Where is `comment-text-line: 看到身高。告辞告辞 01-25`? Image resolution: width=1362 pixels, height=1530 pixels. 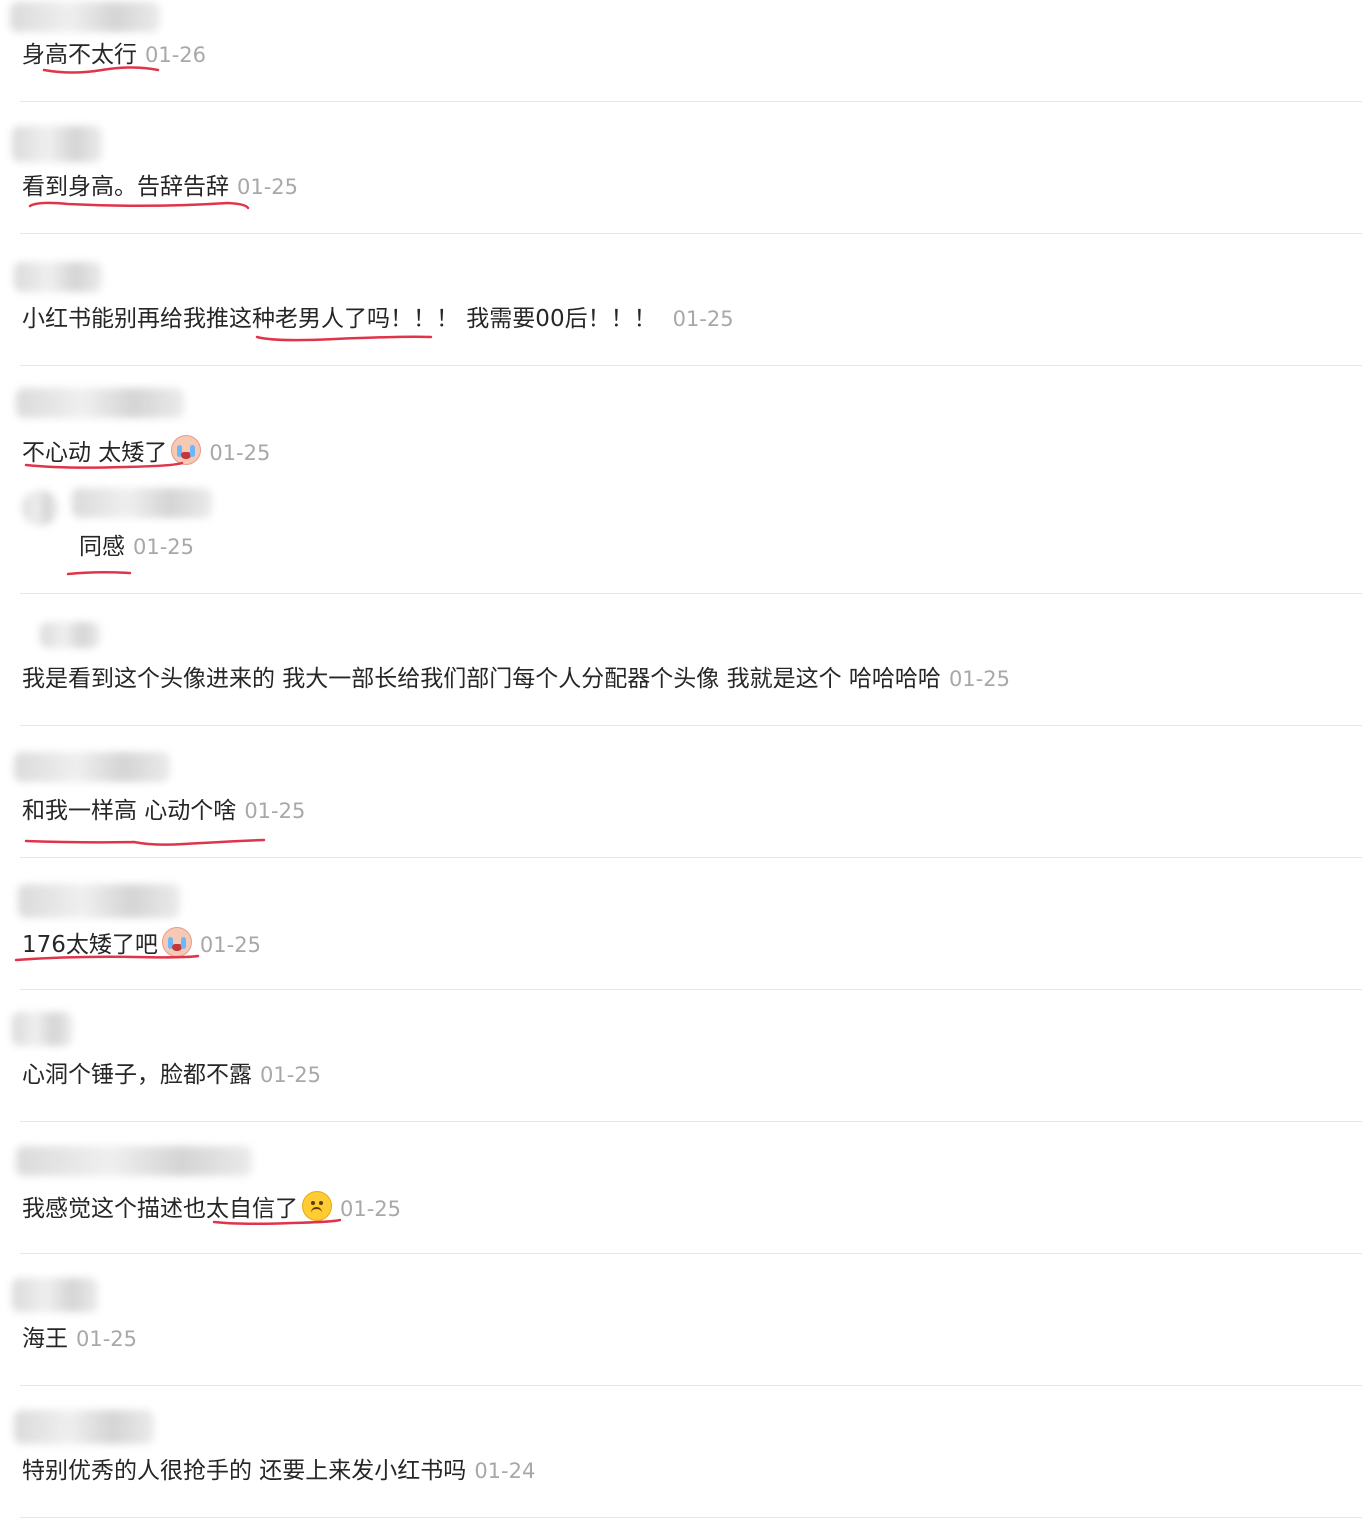
comment-text-line: 看到身高。告辞告辞 01-25 is located at coordinates (160, 187).